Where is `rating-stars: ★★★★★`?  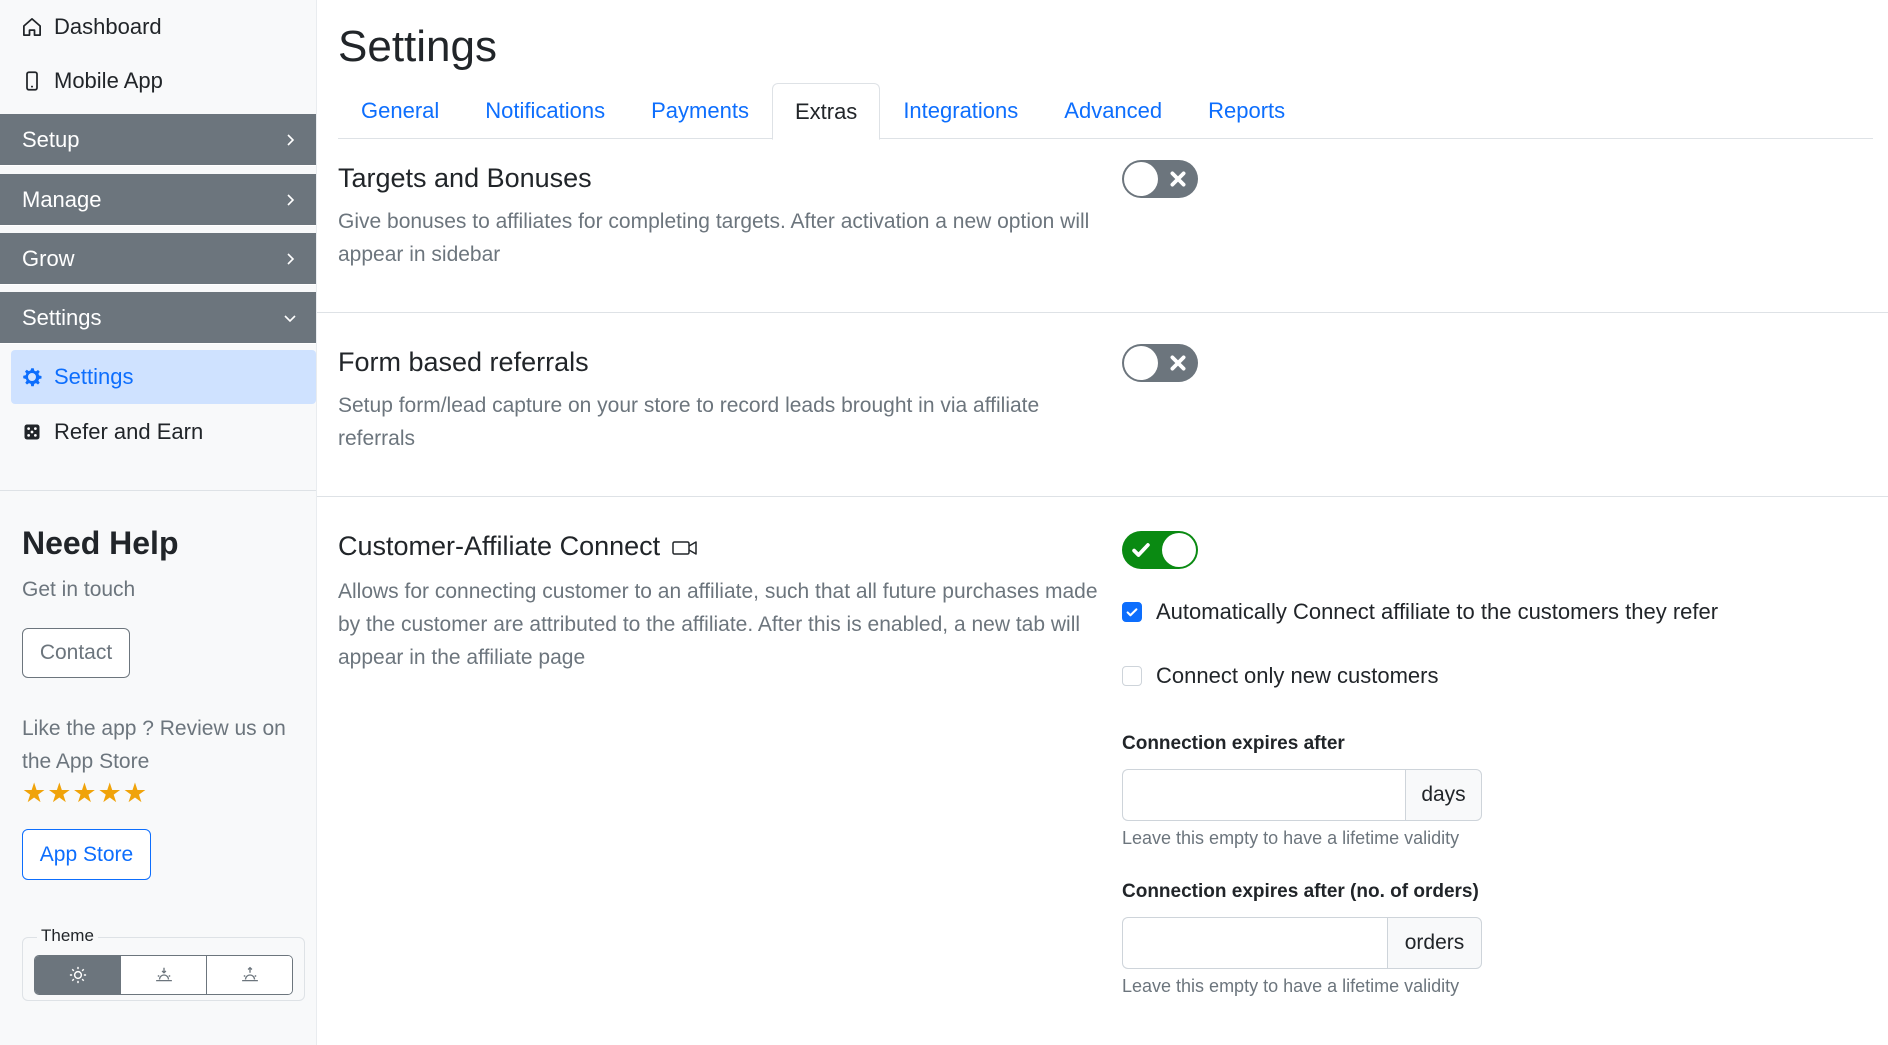
rating-stars: ★★★★★ is located at coordinates (85, 793).